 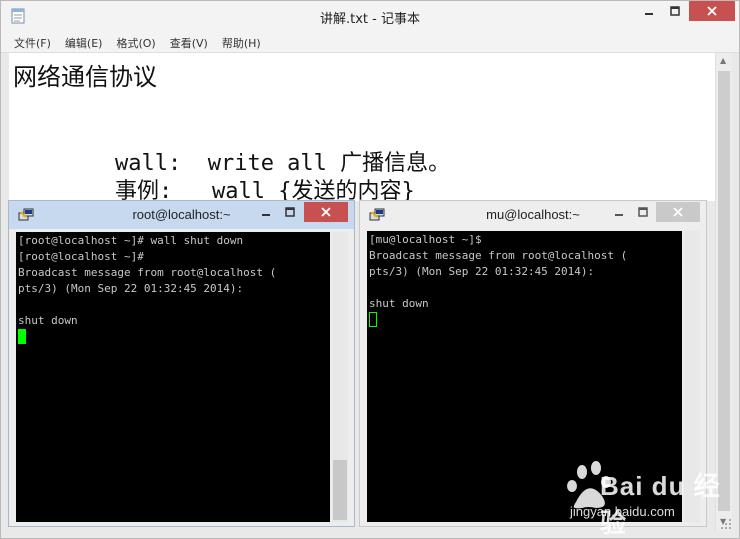 I want to click on menu-format: 格式(O), so click(x=135, y=41).